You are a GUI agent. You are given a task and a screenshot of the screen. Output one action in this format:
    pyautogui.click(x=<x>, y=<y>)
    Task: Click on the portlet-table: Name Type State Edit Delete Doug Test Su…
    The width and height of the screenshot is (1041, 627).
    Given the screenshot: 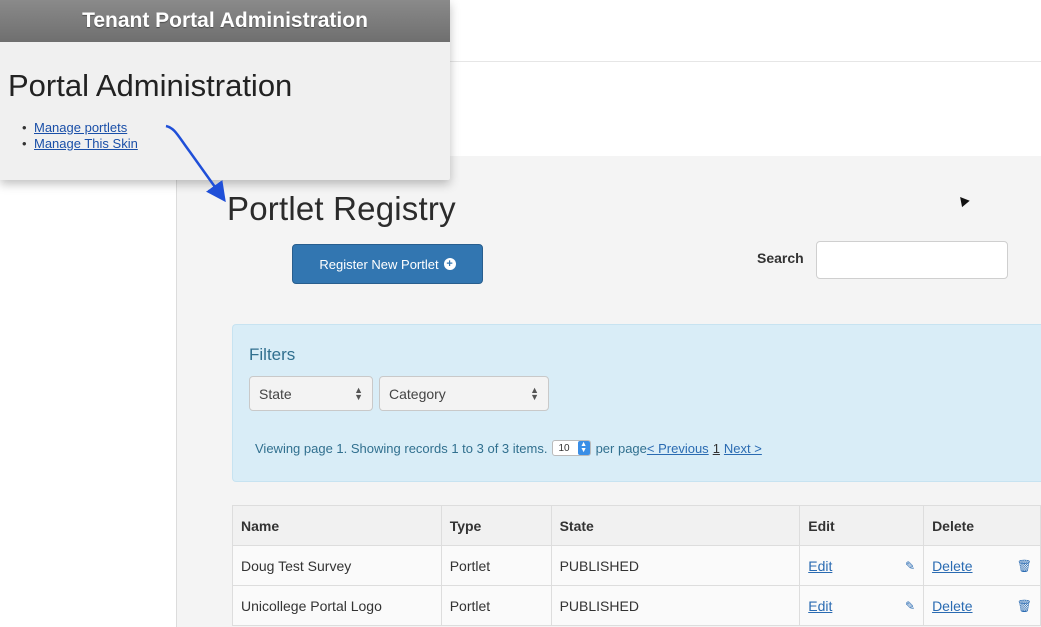 What is the action you would take?
    pyautogui.click(x=636, y=565)
    